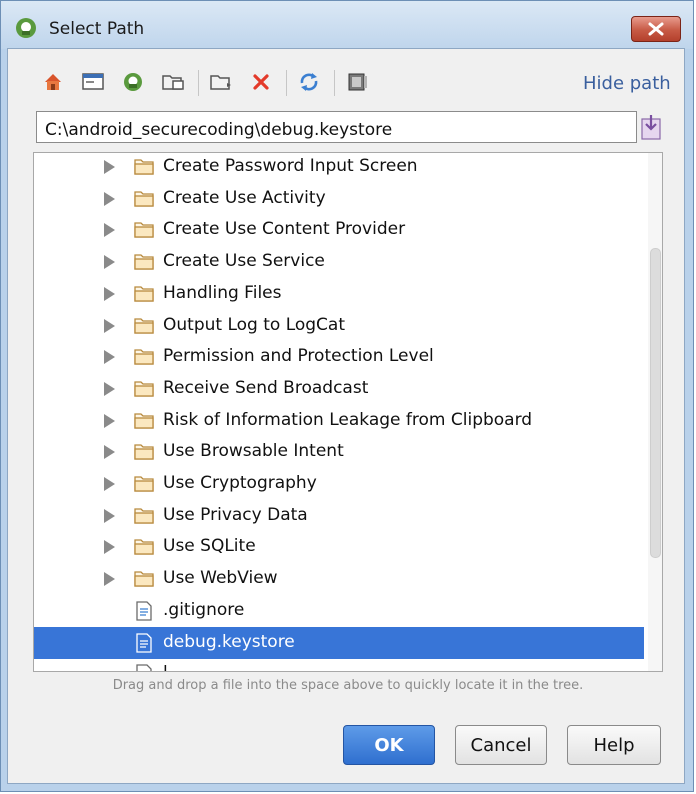 This screenshot has width=696, height=794. Describe the element at coordinates (655, 403) in the screenshot. I see `scrollbar-thumb` at that location.